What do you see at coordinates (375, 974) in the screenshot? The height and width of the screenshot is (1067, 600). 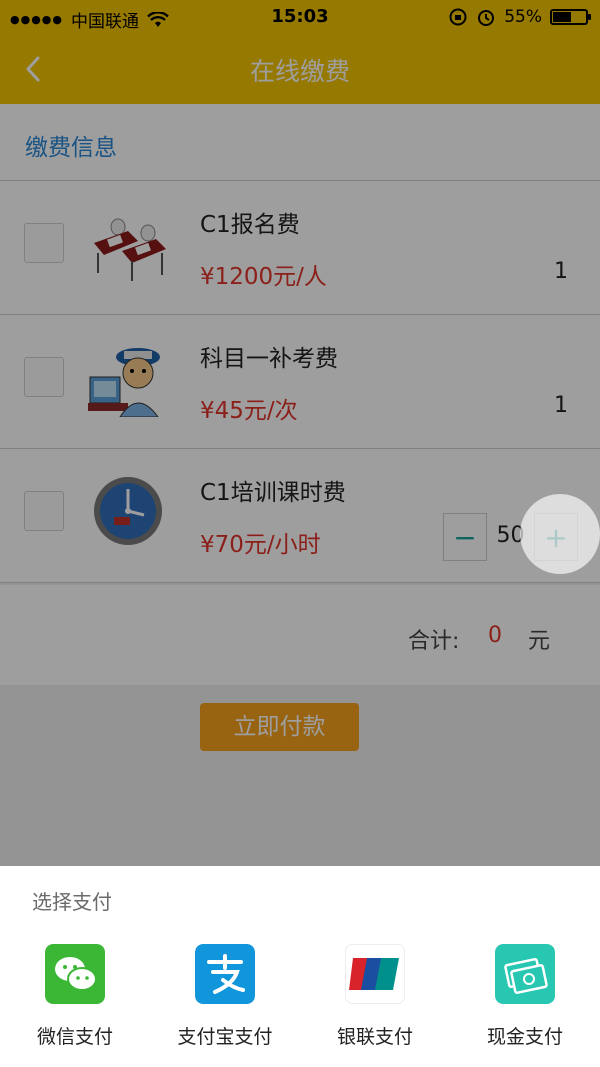 I see `unionpay-icon` at bounding box center [375, 974].